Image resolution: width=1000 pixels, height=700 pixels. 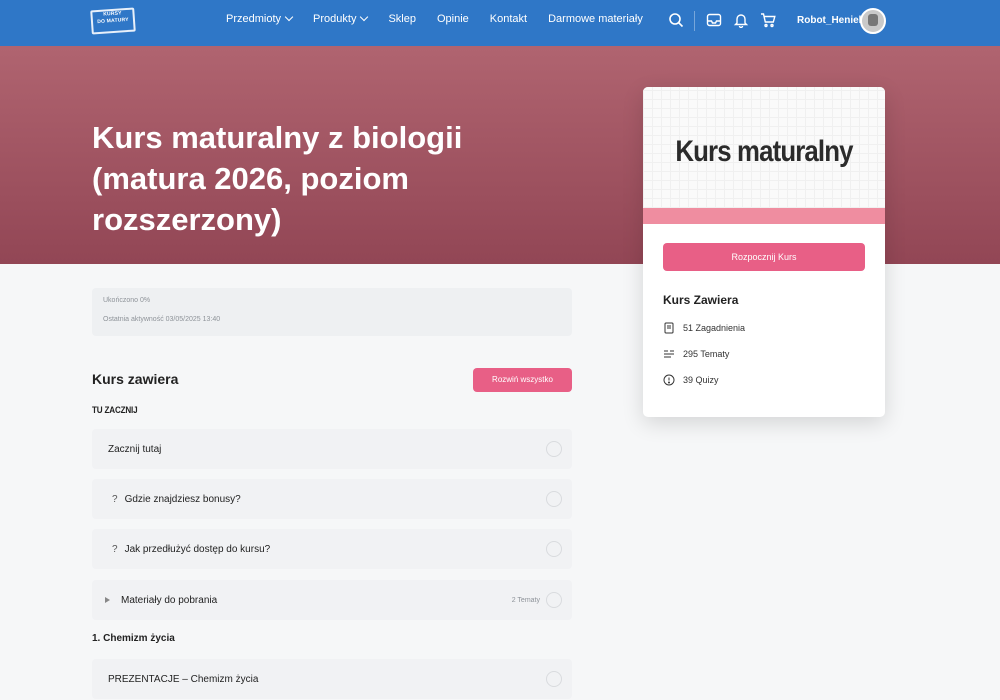 What do you see at coordinates (669, 380) in the screenshot?
I see `quiz-icon` at bounding box center [669, 380].